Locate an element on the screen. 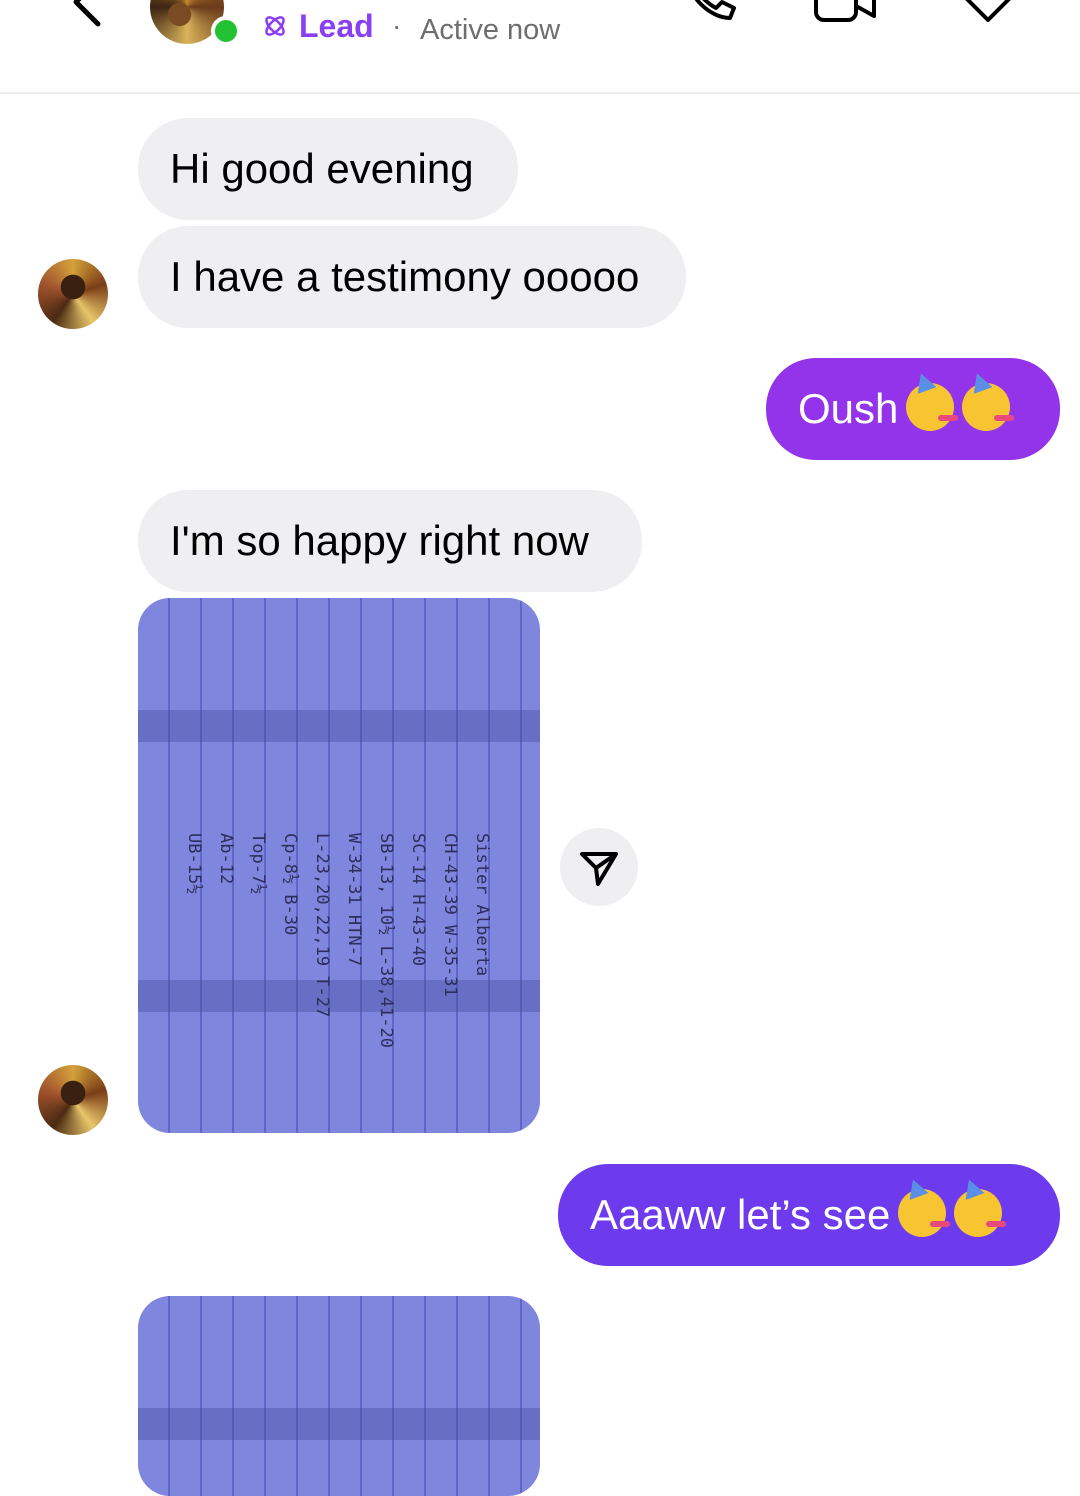 The image size is (1080, 1496). message-incoming: I have a testimony ooooo is located at coordinates (412, 277).